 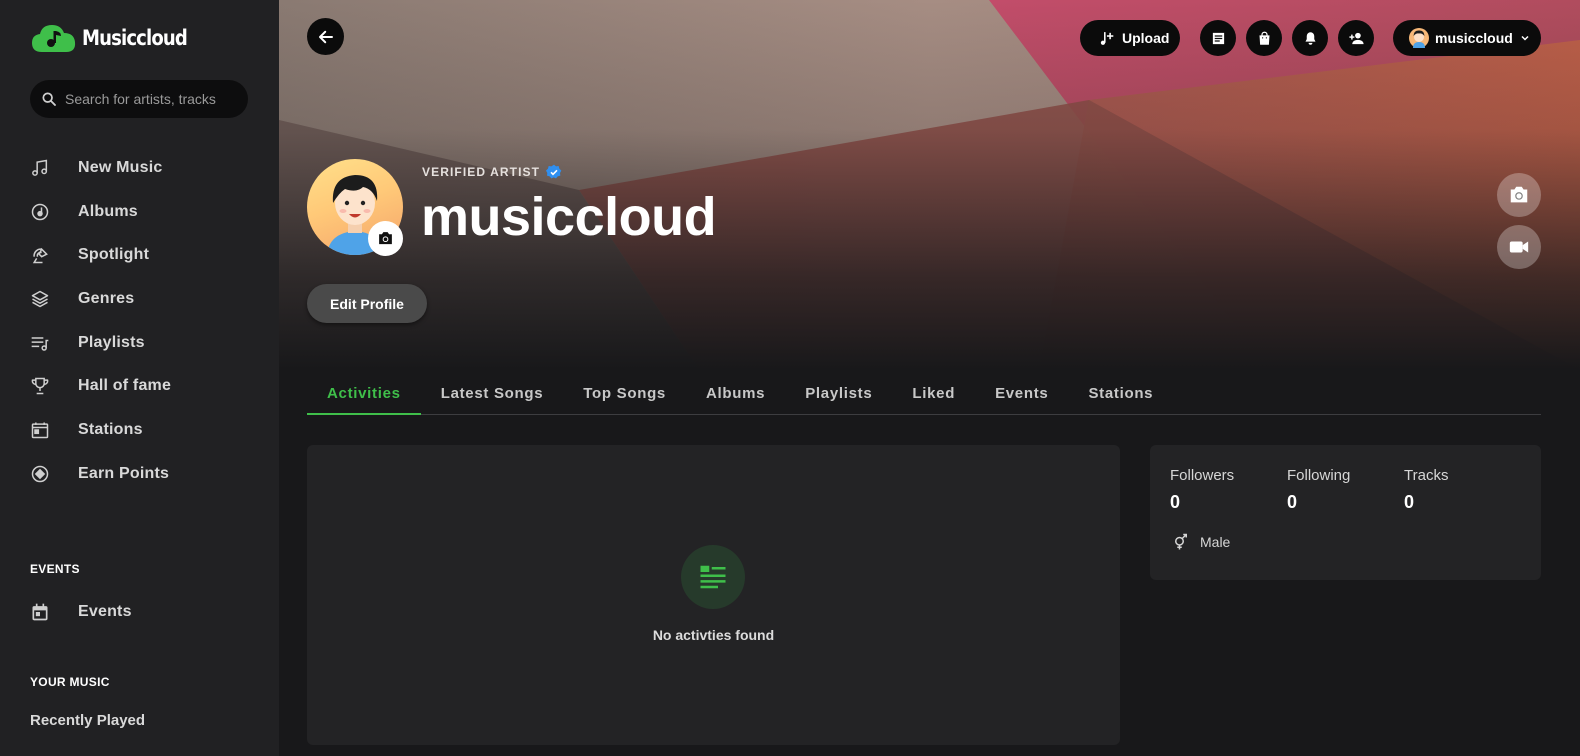 I want to click on radio-icon, so click(x=40, y=430).